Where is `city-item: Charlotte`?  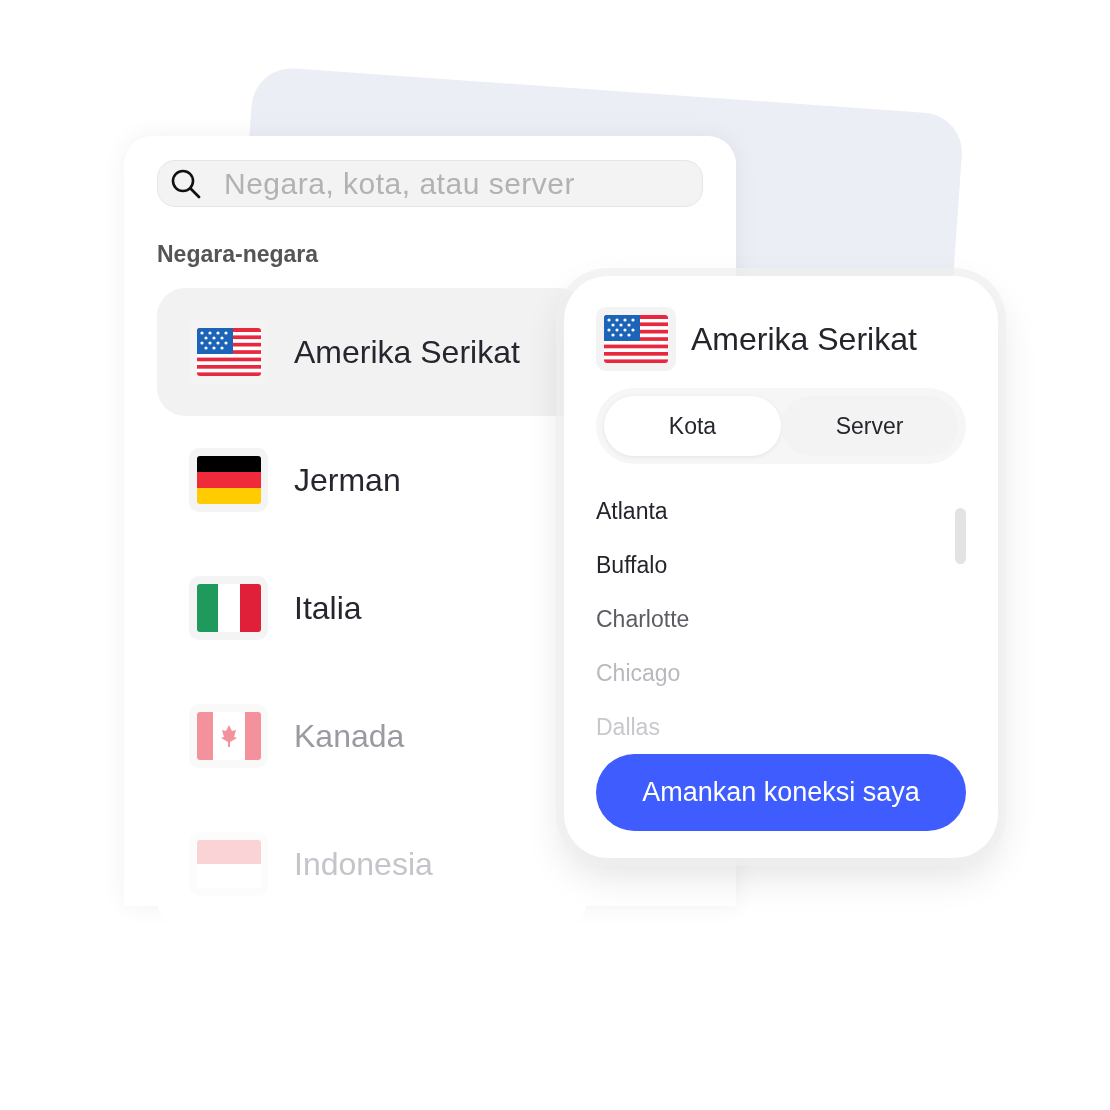 city-item: Charlotte is located at coordinates (643, 619).